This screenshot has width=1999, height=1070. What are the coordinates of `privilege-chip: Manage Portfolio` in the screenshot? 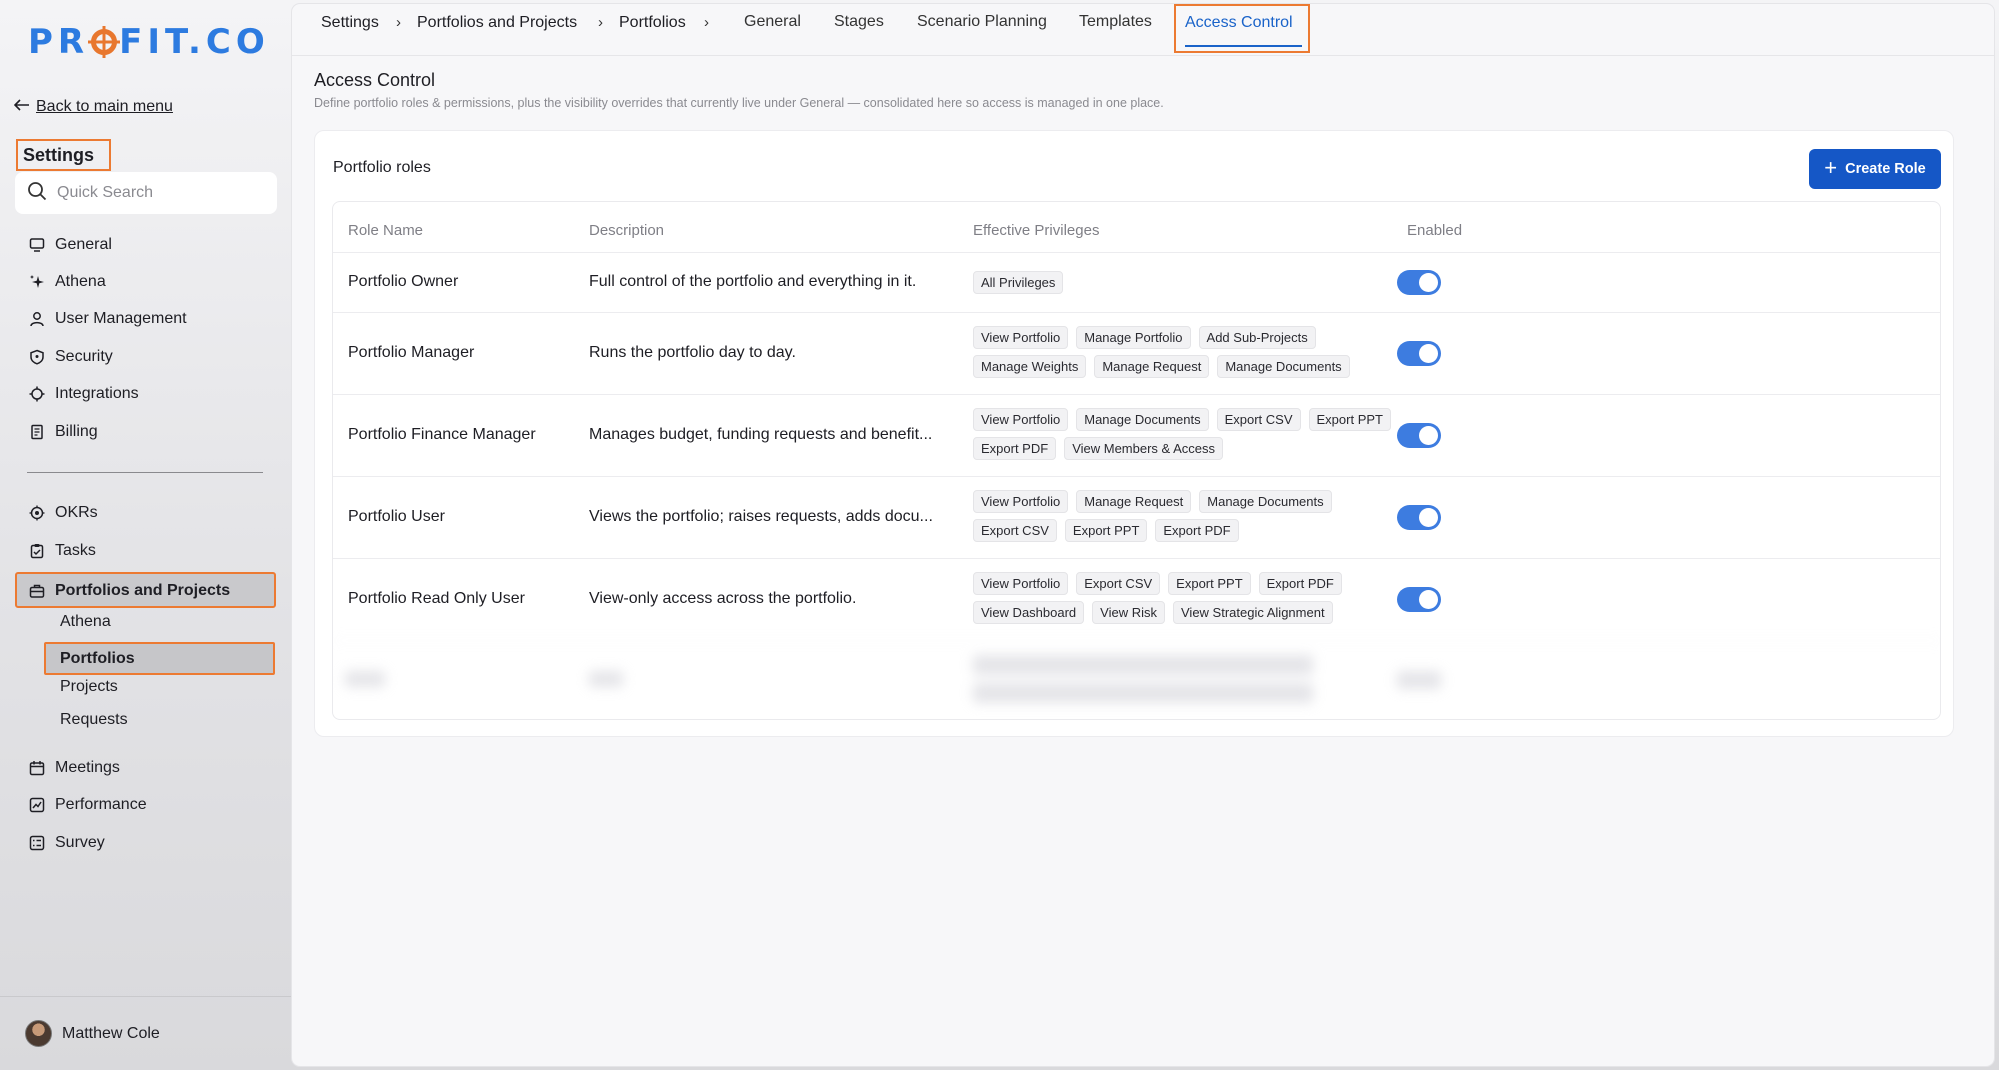 It's located at (1133, 337).